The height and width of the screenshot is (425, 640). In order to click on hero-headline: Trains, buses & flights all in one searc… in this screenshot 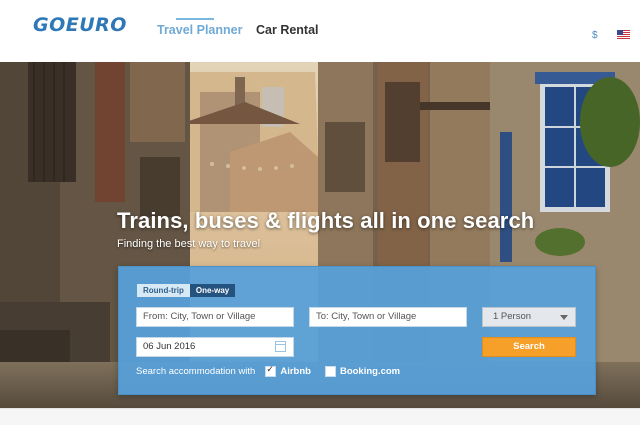, I will do `click(326, 220)`.